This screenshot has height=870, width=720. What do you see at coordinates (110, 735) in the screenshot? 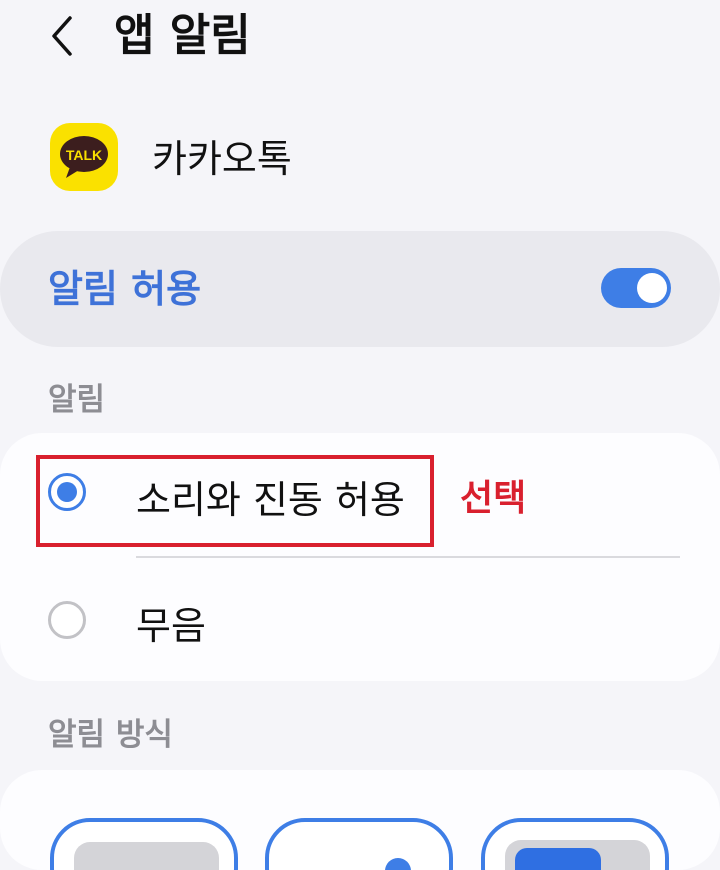
I see `notification-style-section-label: 알림 방식` at bounding box center [110, 735].